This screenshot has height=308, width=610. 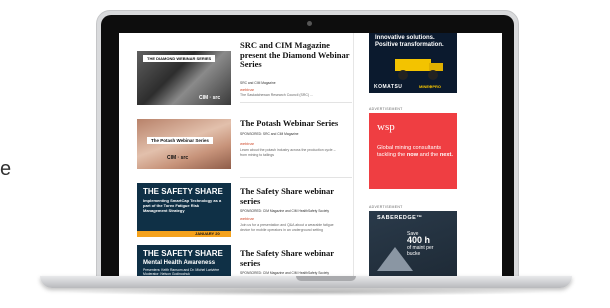 What do you see at coordinates (388, 87) in the screenshot?
I see `komatsu-logo: KOMATSU` at bounding box center [388, 87].